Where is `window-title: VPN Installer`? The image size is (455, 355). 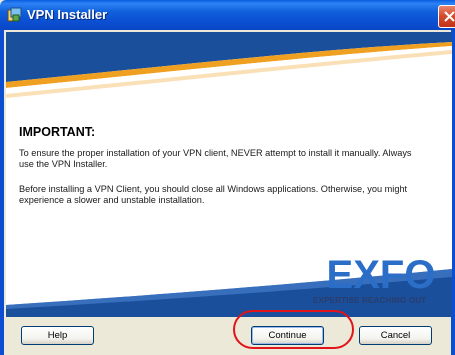
window-title: VPN Installer is located at coordinates (67, 14).